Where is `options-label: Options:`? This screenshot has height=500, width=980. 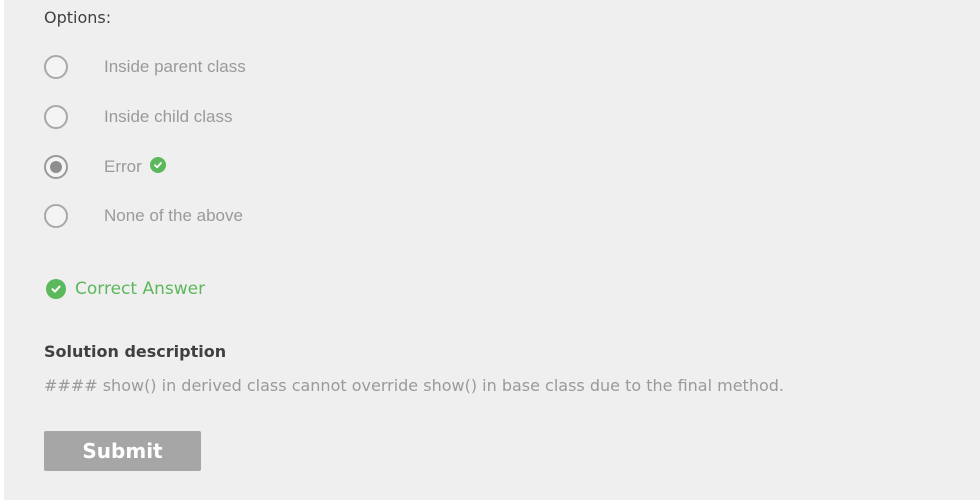
options-label: Options: is located at coordinates (78, 17).